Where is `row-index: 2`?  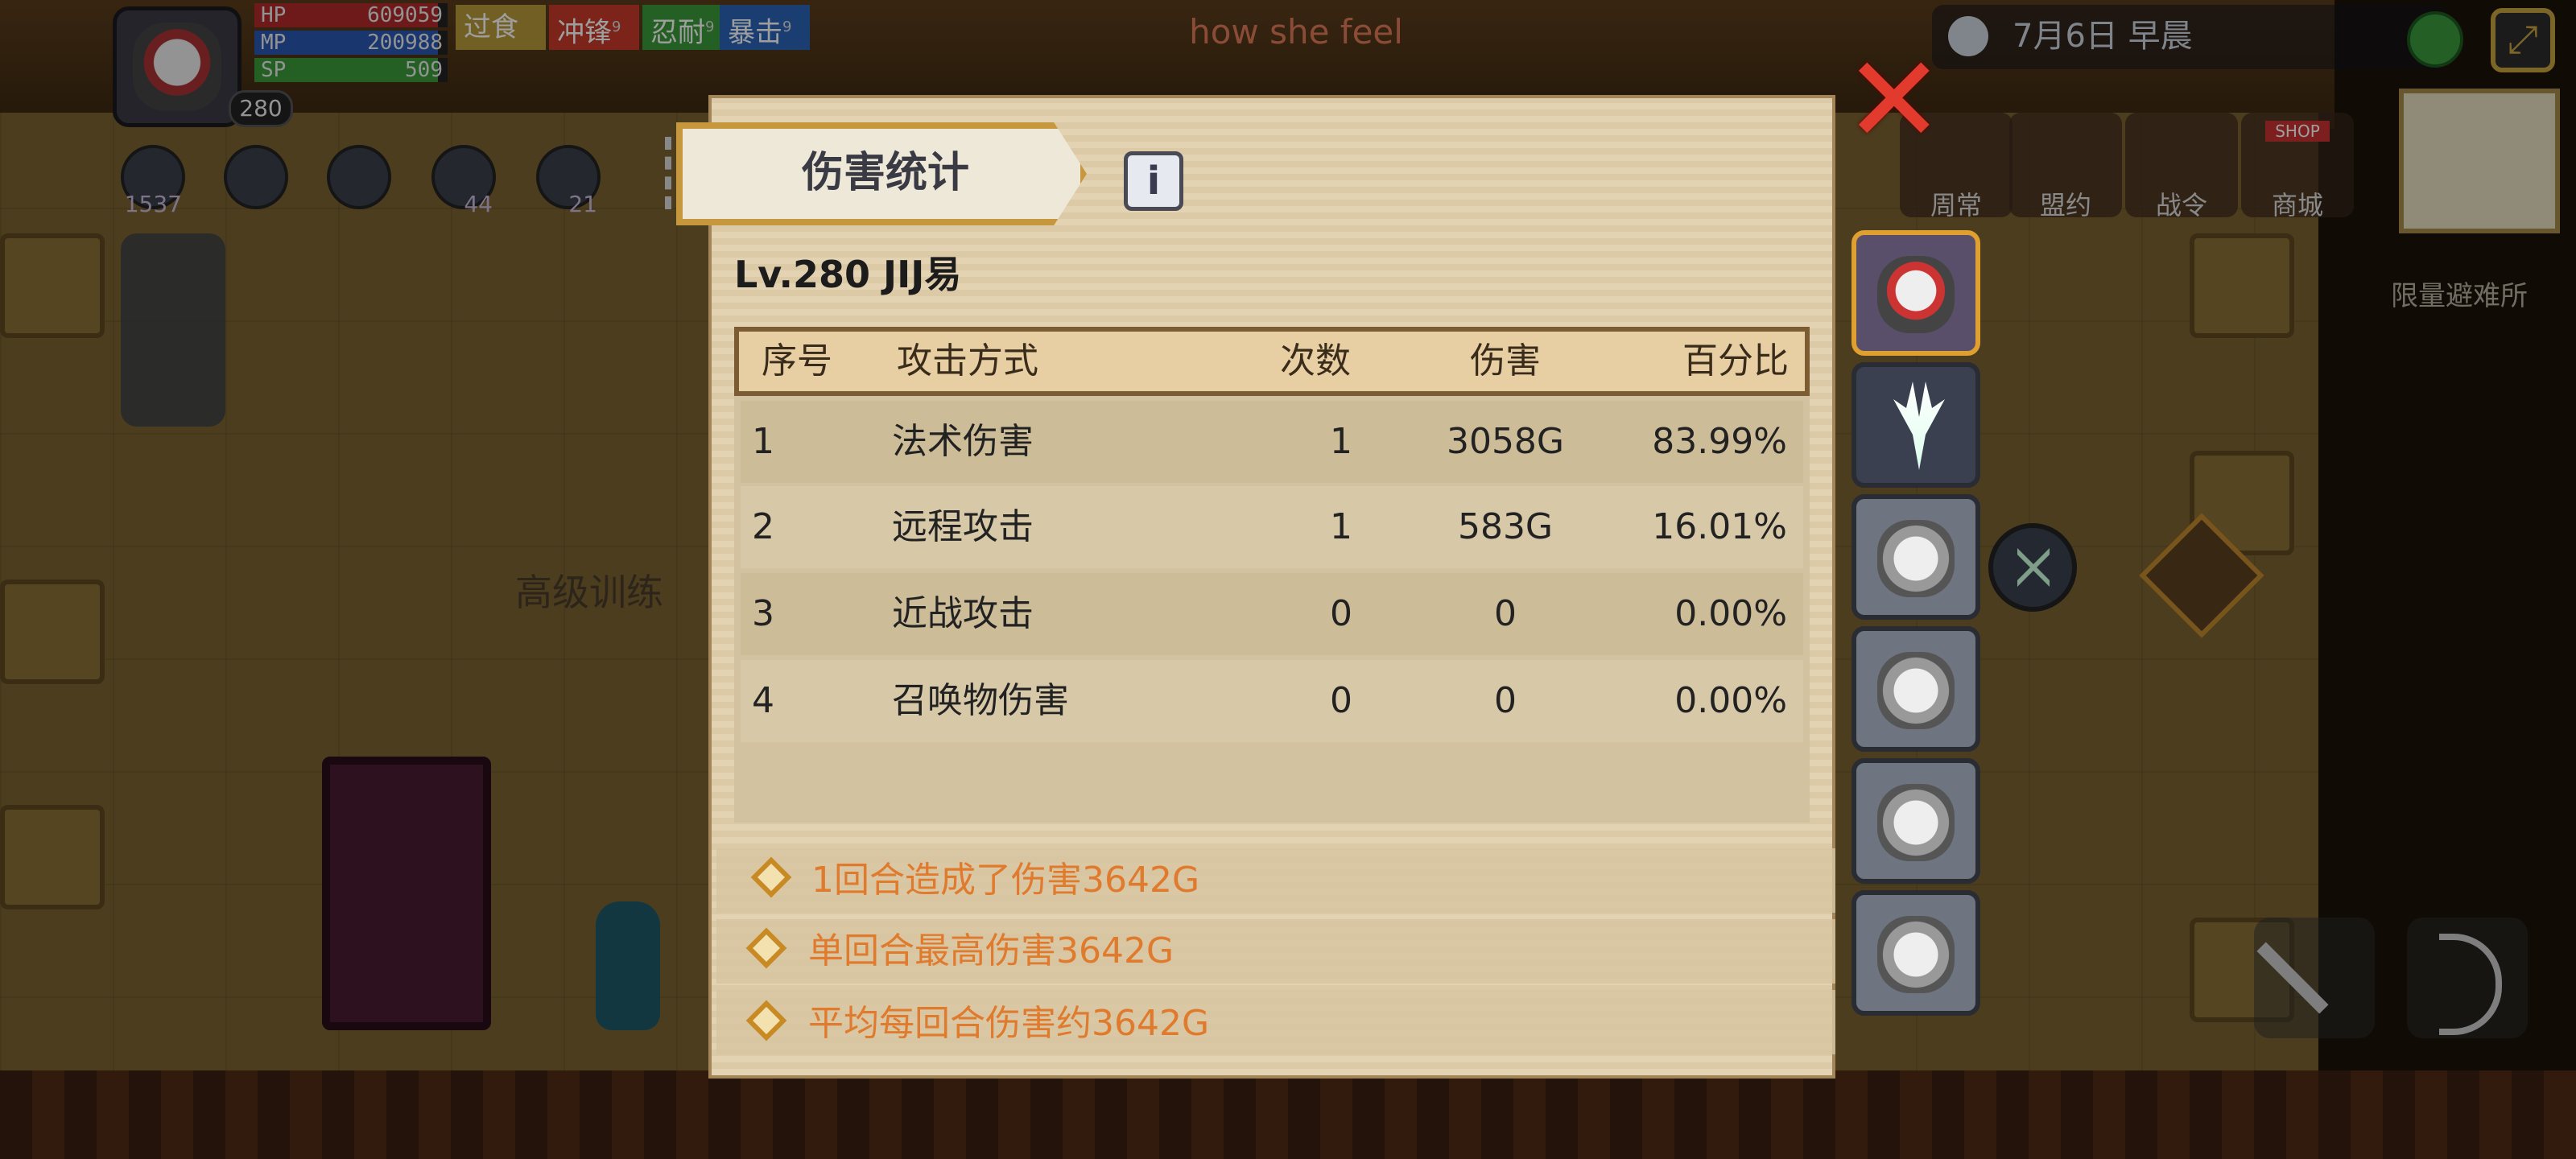
row-index: 2 is located at coordinates (763, 526).